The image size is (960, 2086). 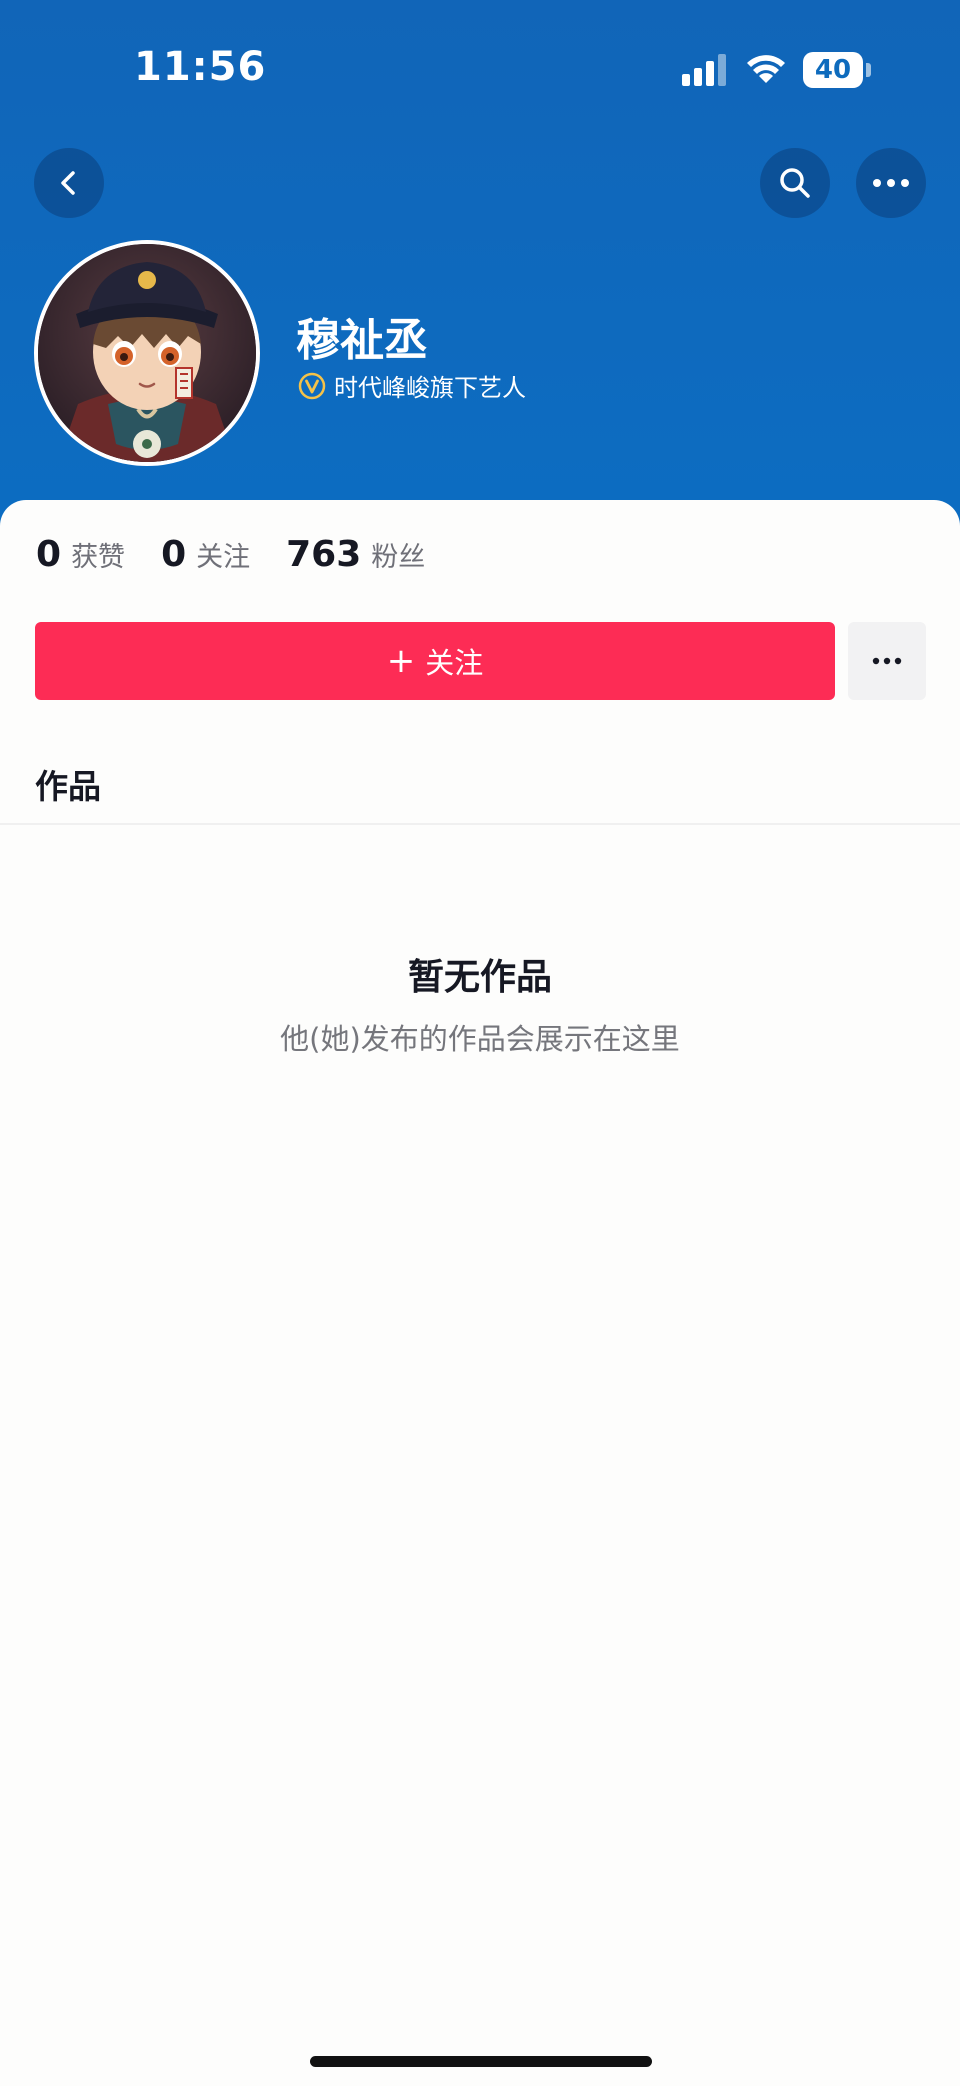 I want to click on battery-indicator: 40, so click(x=838, y=70).